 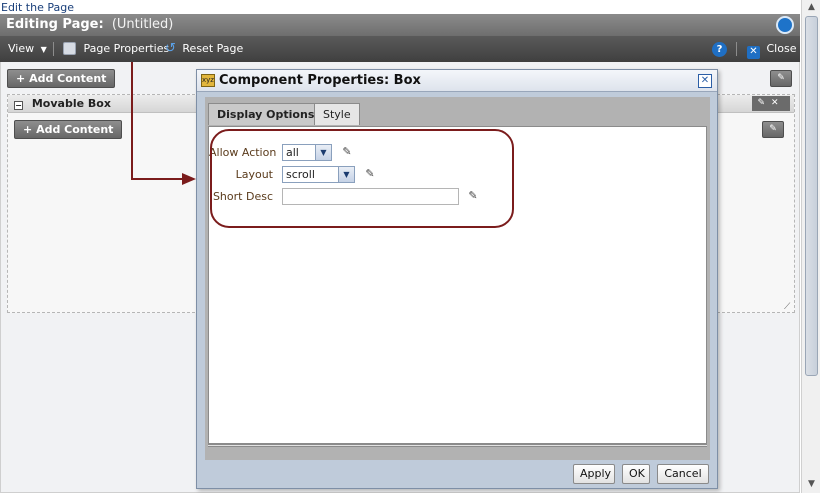 What do you see at coordinates (318, 174) in the screenshot?
I see `layout-select: scroll ▼` at bounding box center [318, 174].